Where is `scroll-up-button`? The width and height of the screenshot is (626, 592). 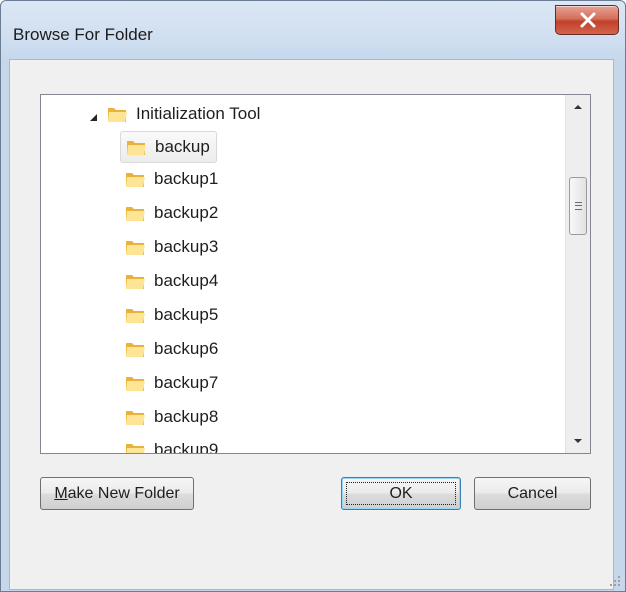
scroll-up-button is located at coordinates (578, 107).